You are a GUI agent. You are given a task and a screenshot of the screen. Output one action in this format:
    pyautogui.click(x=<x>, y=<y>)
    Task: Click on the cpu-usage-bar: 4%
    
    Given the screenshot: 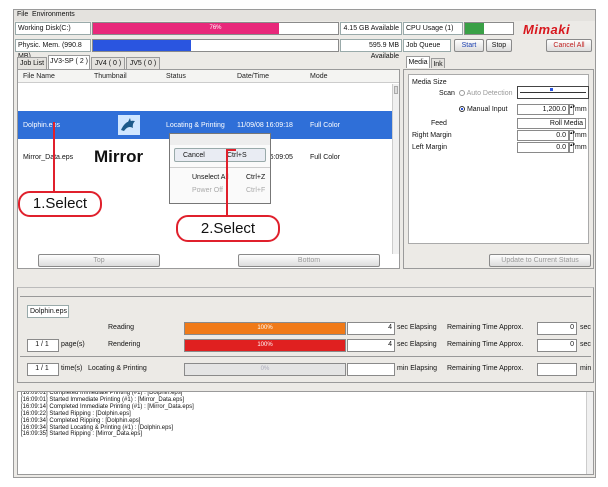 What is the action you would take?
    pyautogui.click(x=489, y=28)
    